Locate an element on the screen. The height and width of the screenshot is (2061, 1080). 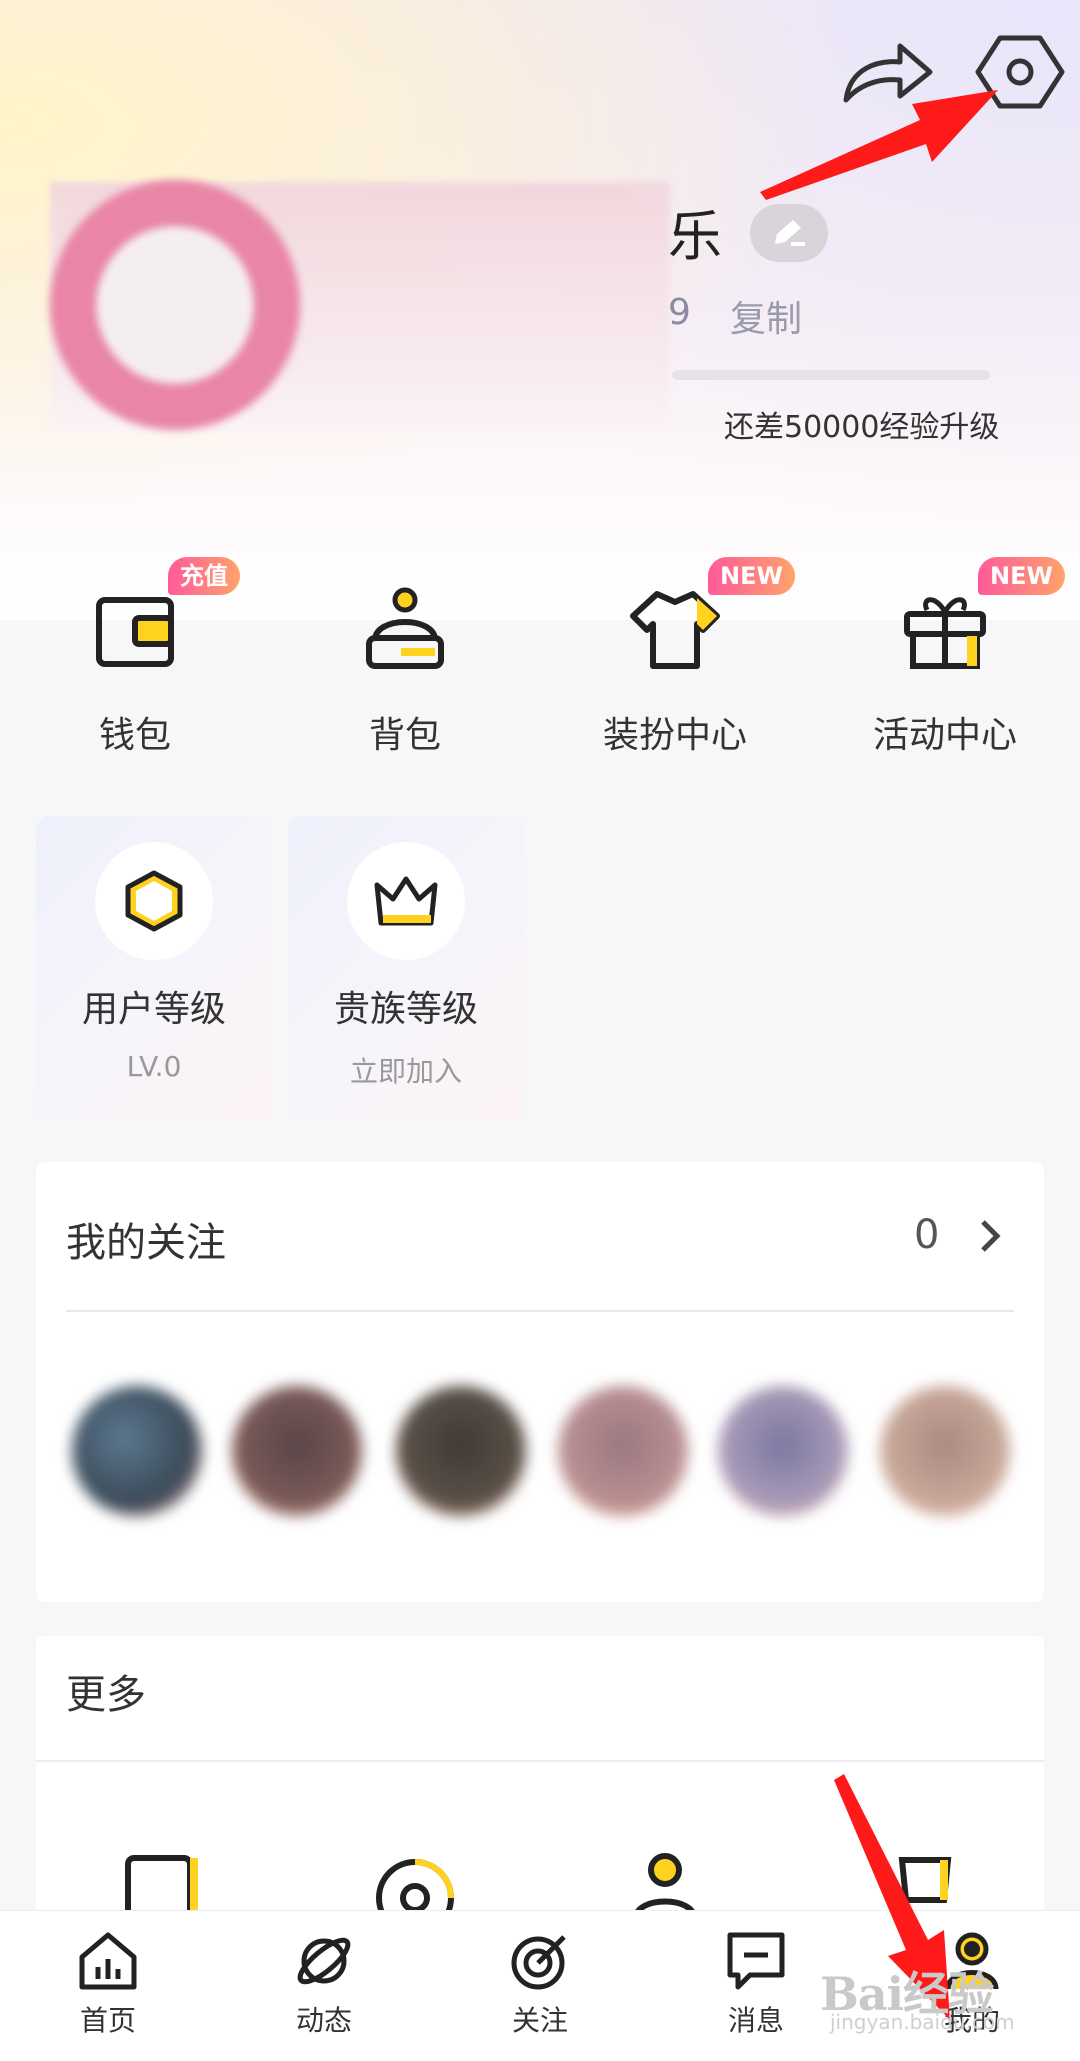
nav-home: 首页 is located at coordinates (108, 1984).